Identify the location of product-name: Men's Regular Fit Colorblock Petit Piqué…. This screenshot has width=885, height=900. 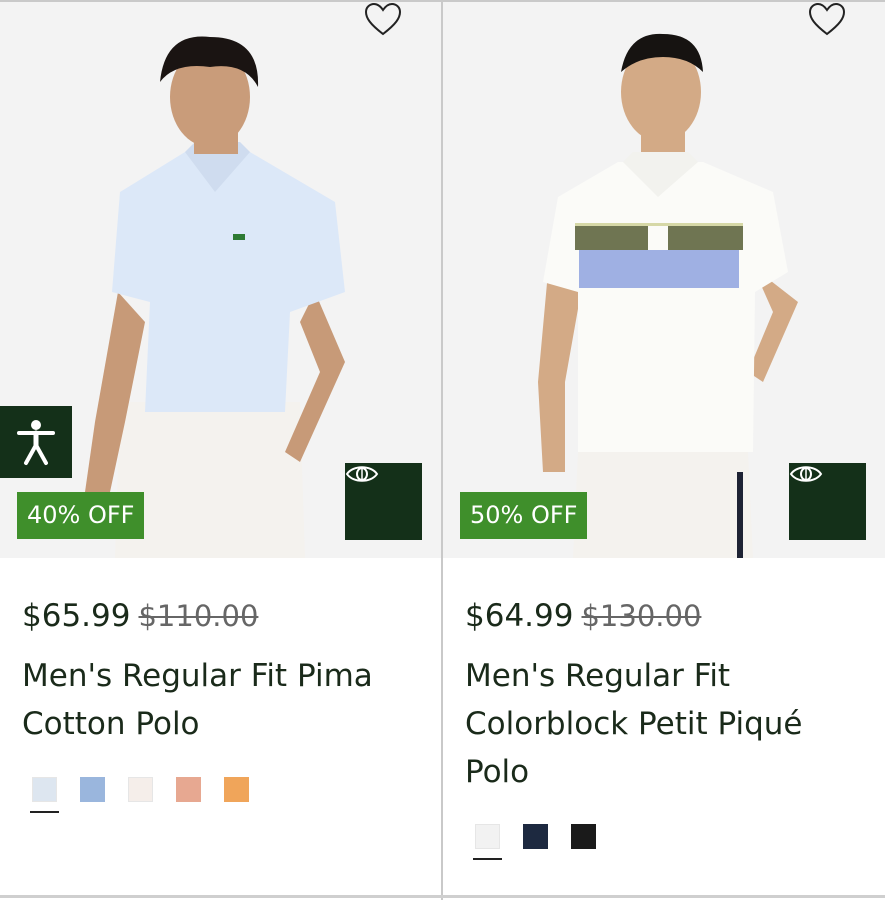
(662, 724).